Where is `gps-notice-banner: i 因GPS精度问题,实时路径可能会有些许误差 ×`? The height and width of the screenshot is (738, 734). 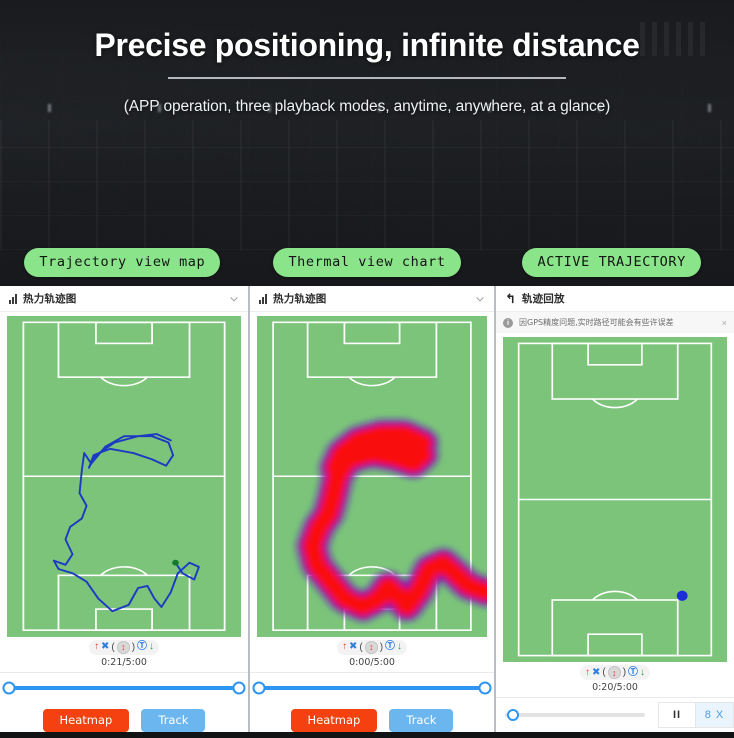 gps-notice-banner: i 因GPS精度问题,实时路径可能会有些许误差 × is located at coordinates (615, 322).